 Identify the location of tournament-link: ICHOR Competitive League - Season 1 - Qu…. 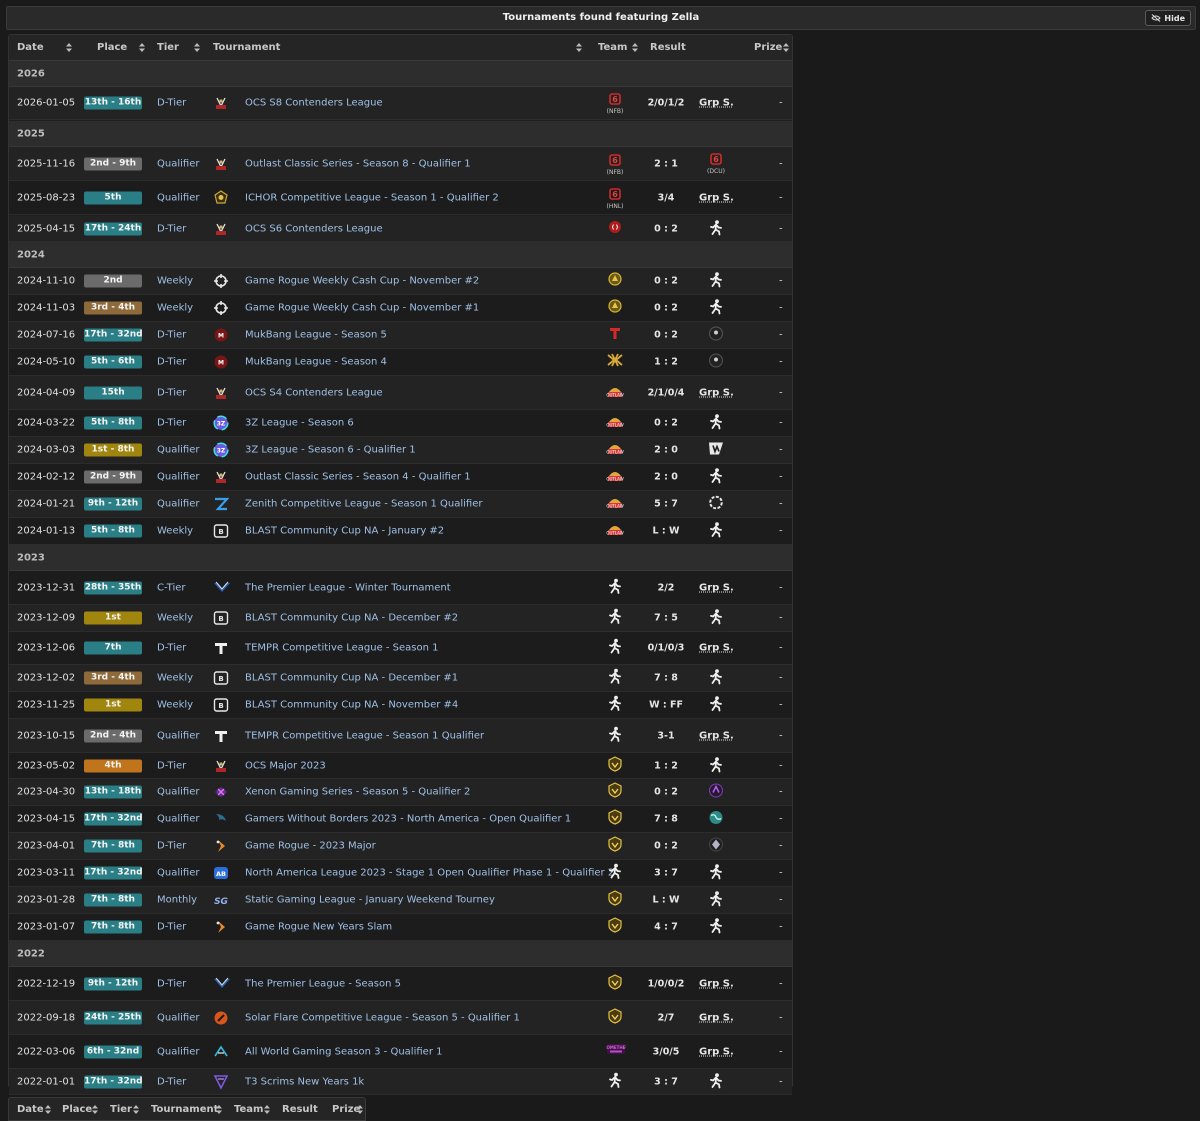
(372, 197).